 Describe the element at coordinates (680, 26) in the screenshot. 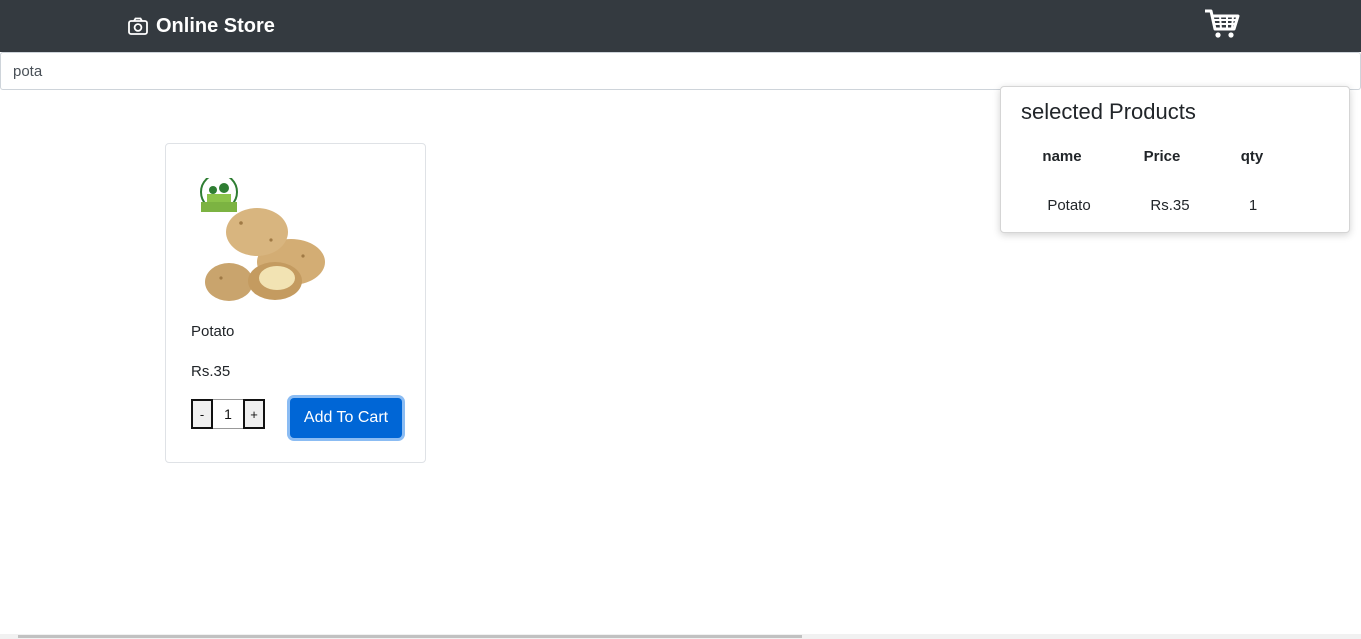

I see `navbar: Online Store` at that location.